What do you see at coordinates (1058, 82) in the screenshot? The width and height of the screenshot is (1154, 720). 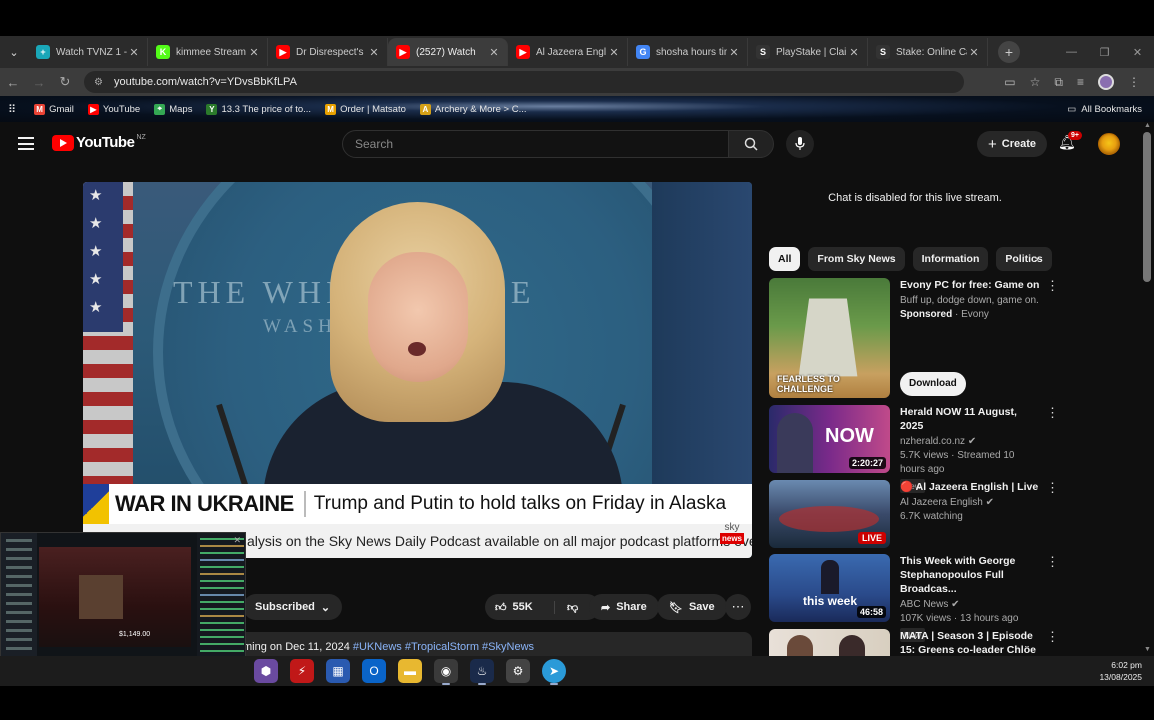 I see `extensions-icon: ⧉` at bounding box center [1058, 82].